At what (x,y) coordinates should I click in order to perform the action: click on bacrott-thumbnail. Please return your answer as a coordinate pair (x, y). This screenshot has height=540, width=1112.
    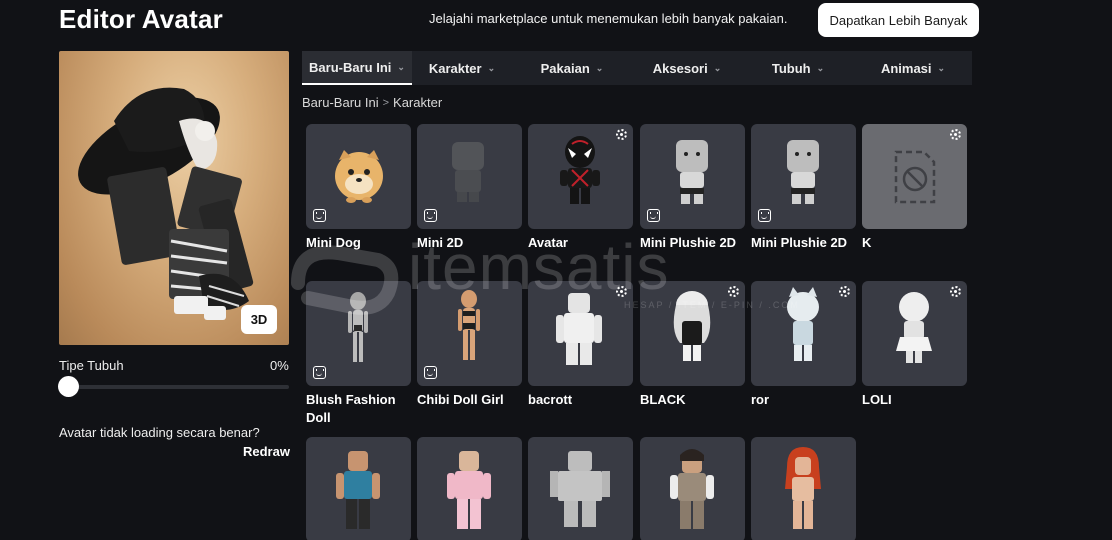
    Looking at the image, I should click on (579, 329).